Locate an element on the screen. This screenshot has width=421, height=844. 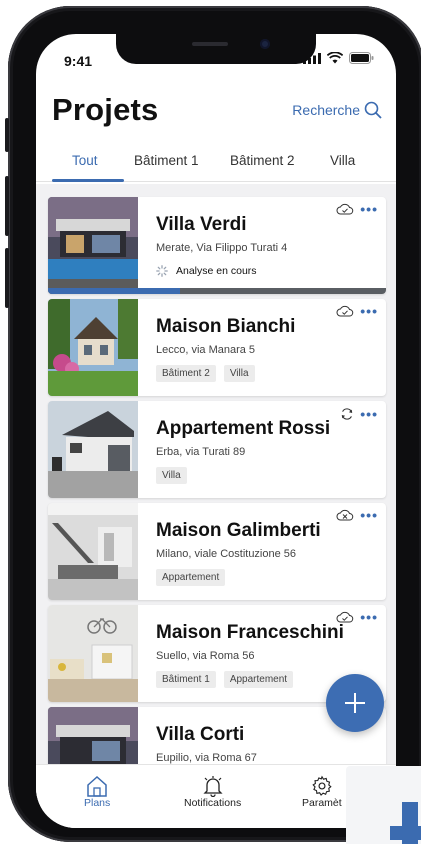
bottom-navigation: Plans Notifications Paramèt is located at coordinates (216, 796).